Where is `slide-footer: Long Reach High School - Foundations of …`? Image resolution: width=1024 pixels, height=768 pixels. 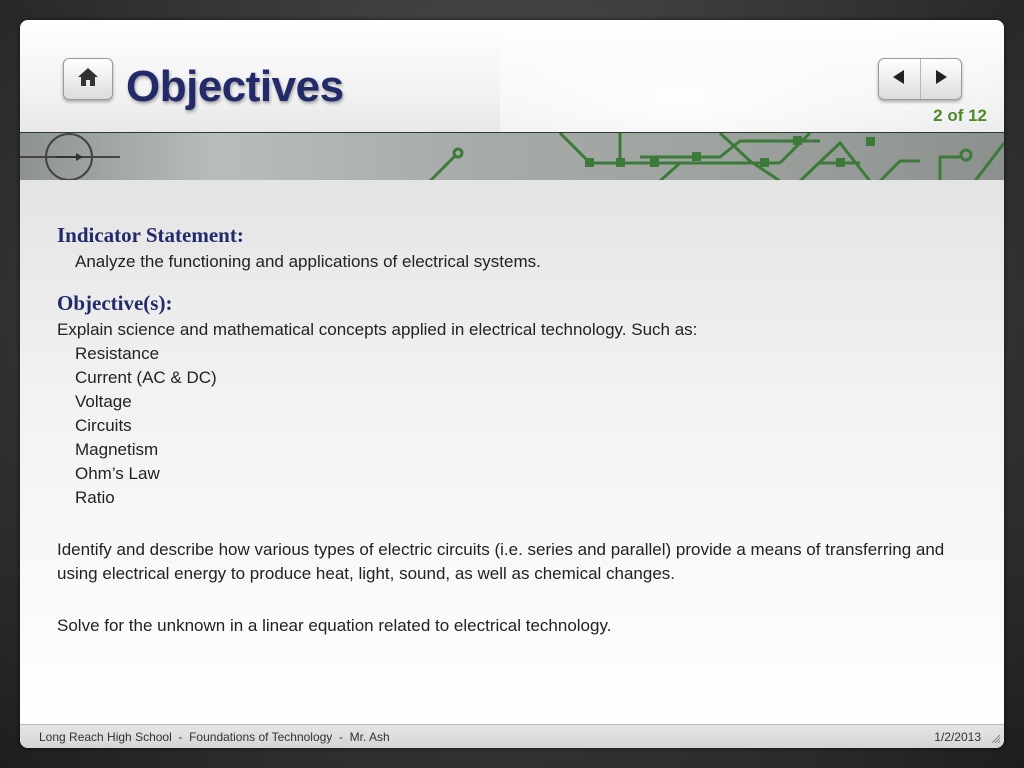
slide-footer: Long Reach High School - Foundations of … is located at coordinates (512, 736).